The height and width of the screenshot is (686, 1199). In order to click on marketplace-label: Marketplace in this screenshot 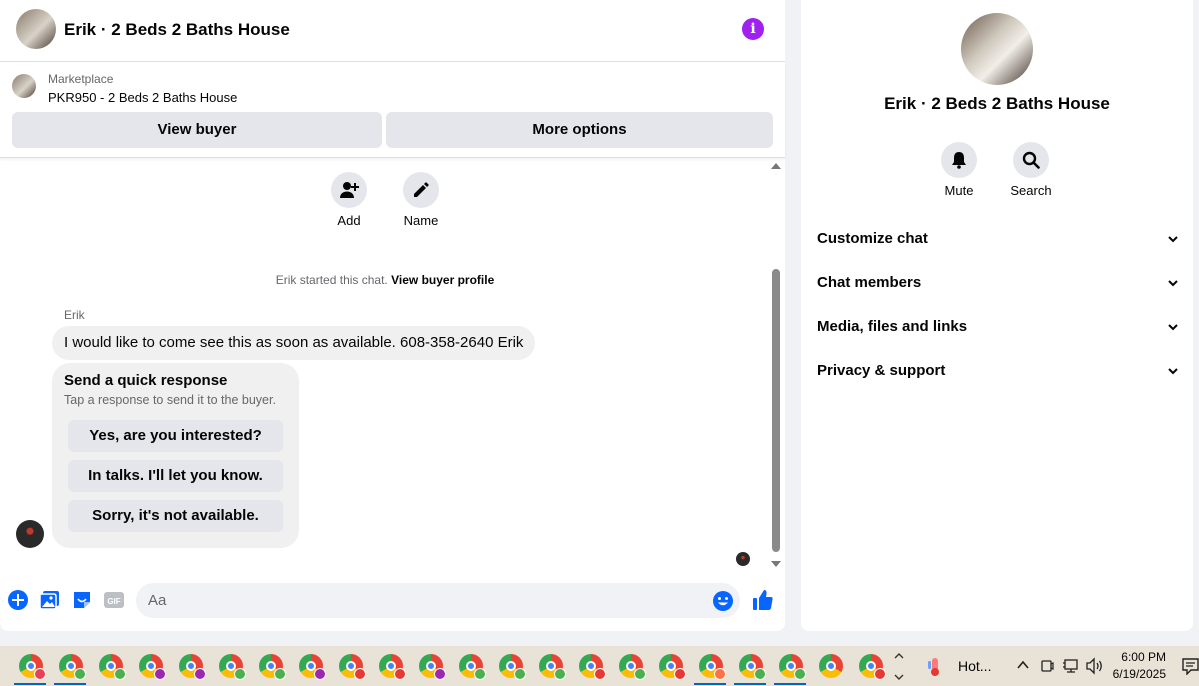, I will do `click(81, 79)`.